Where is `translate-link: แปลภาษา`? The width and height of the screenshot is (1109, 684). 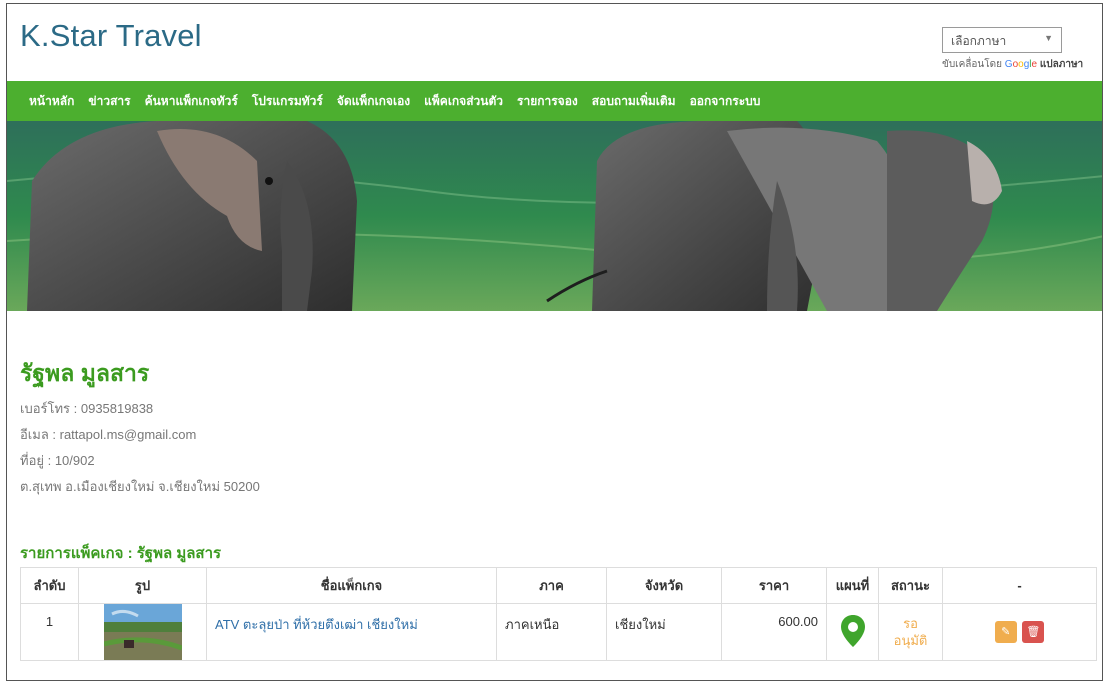 translate-link: แปลภาษา is located at coordinates (1061, 64).